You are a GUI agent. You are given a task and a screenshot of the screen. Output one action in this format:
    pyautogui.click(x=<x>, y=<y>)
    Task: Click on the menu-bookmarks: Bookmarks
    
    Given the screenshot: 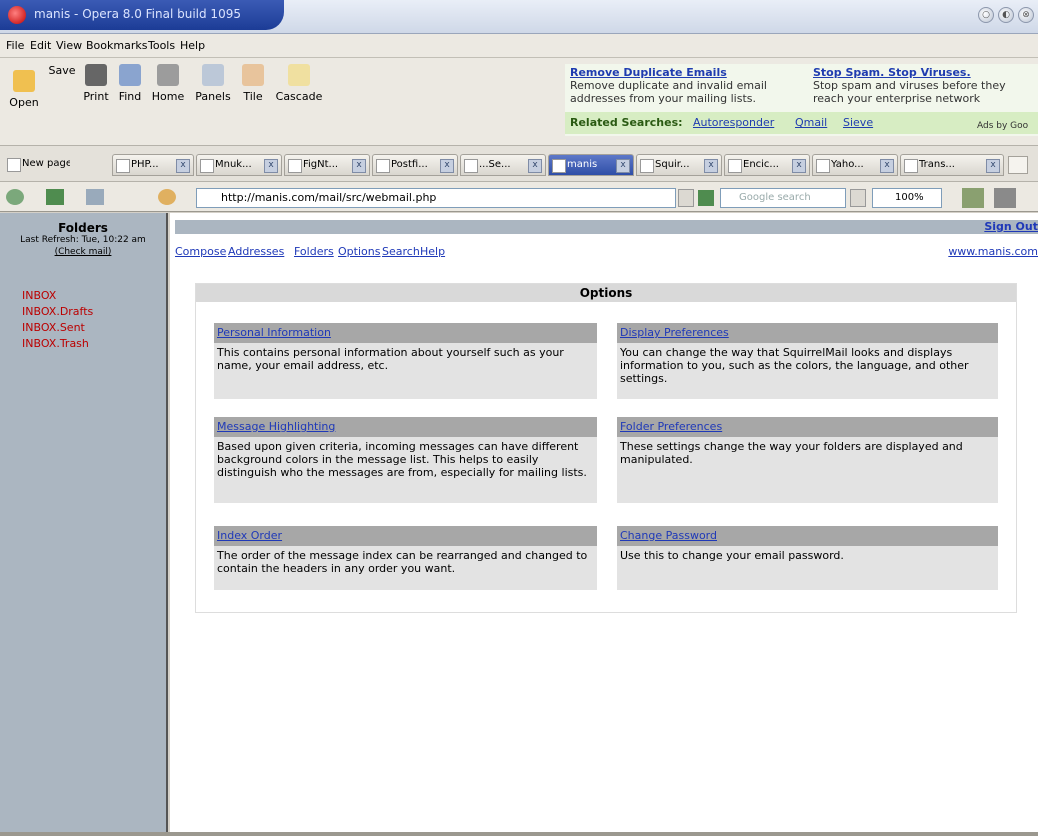 What is the action you would take?
    pyautogui.click(x=116, y=45)
    